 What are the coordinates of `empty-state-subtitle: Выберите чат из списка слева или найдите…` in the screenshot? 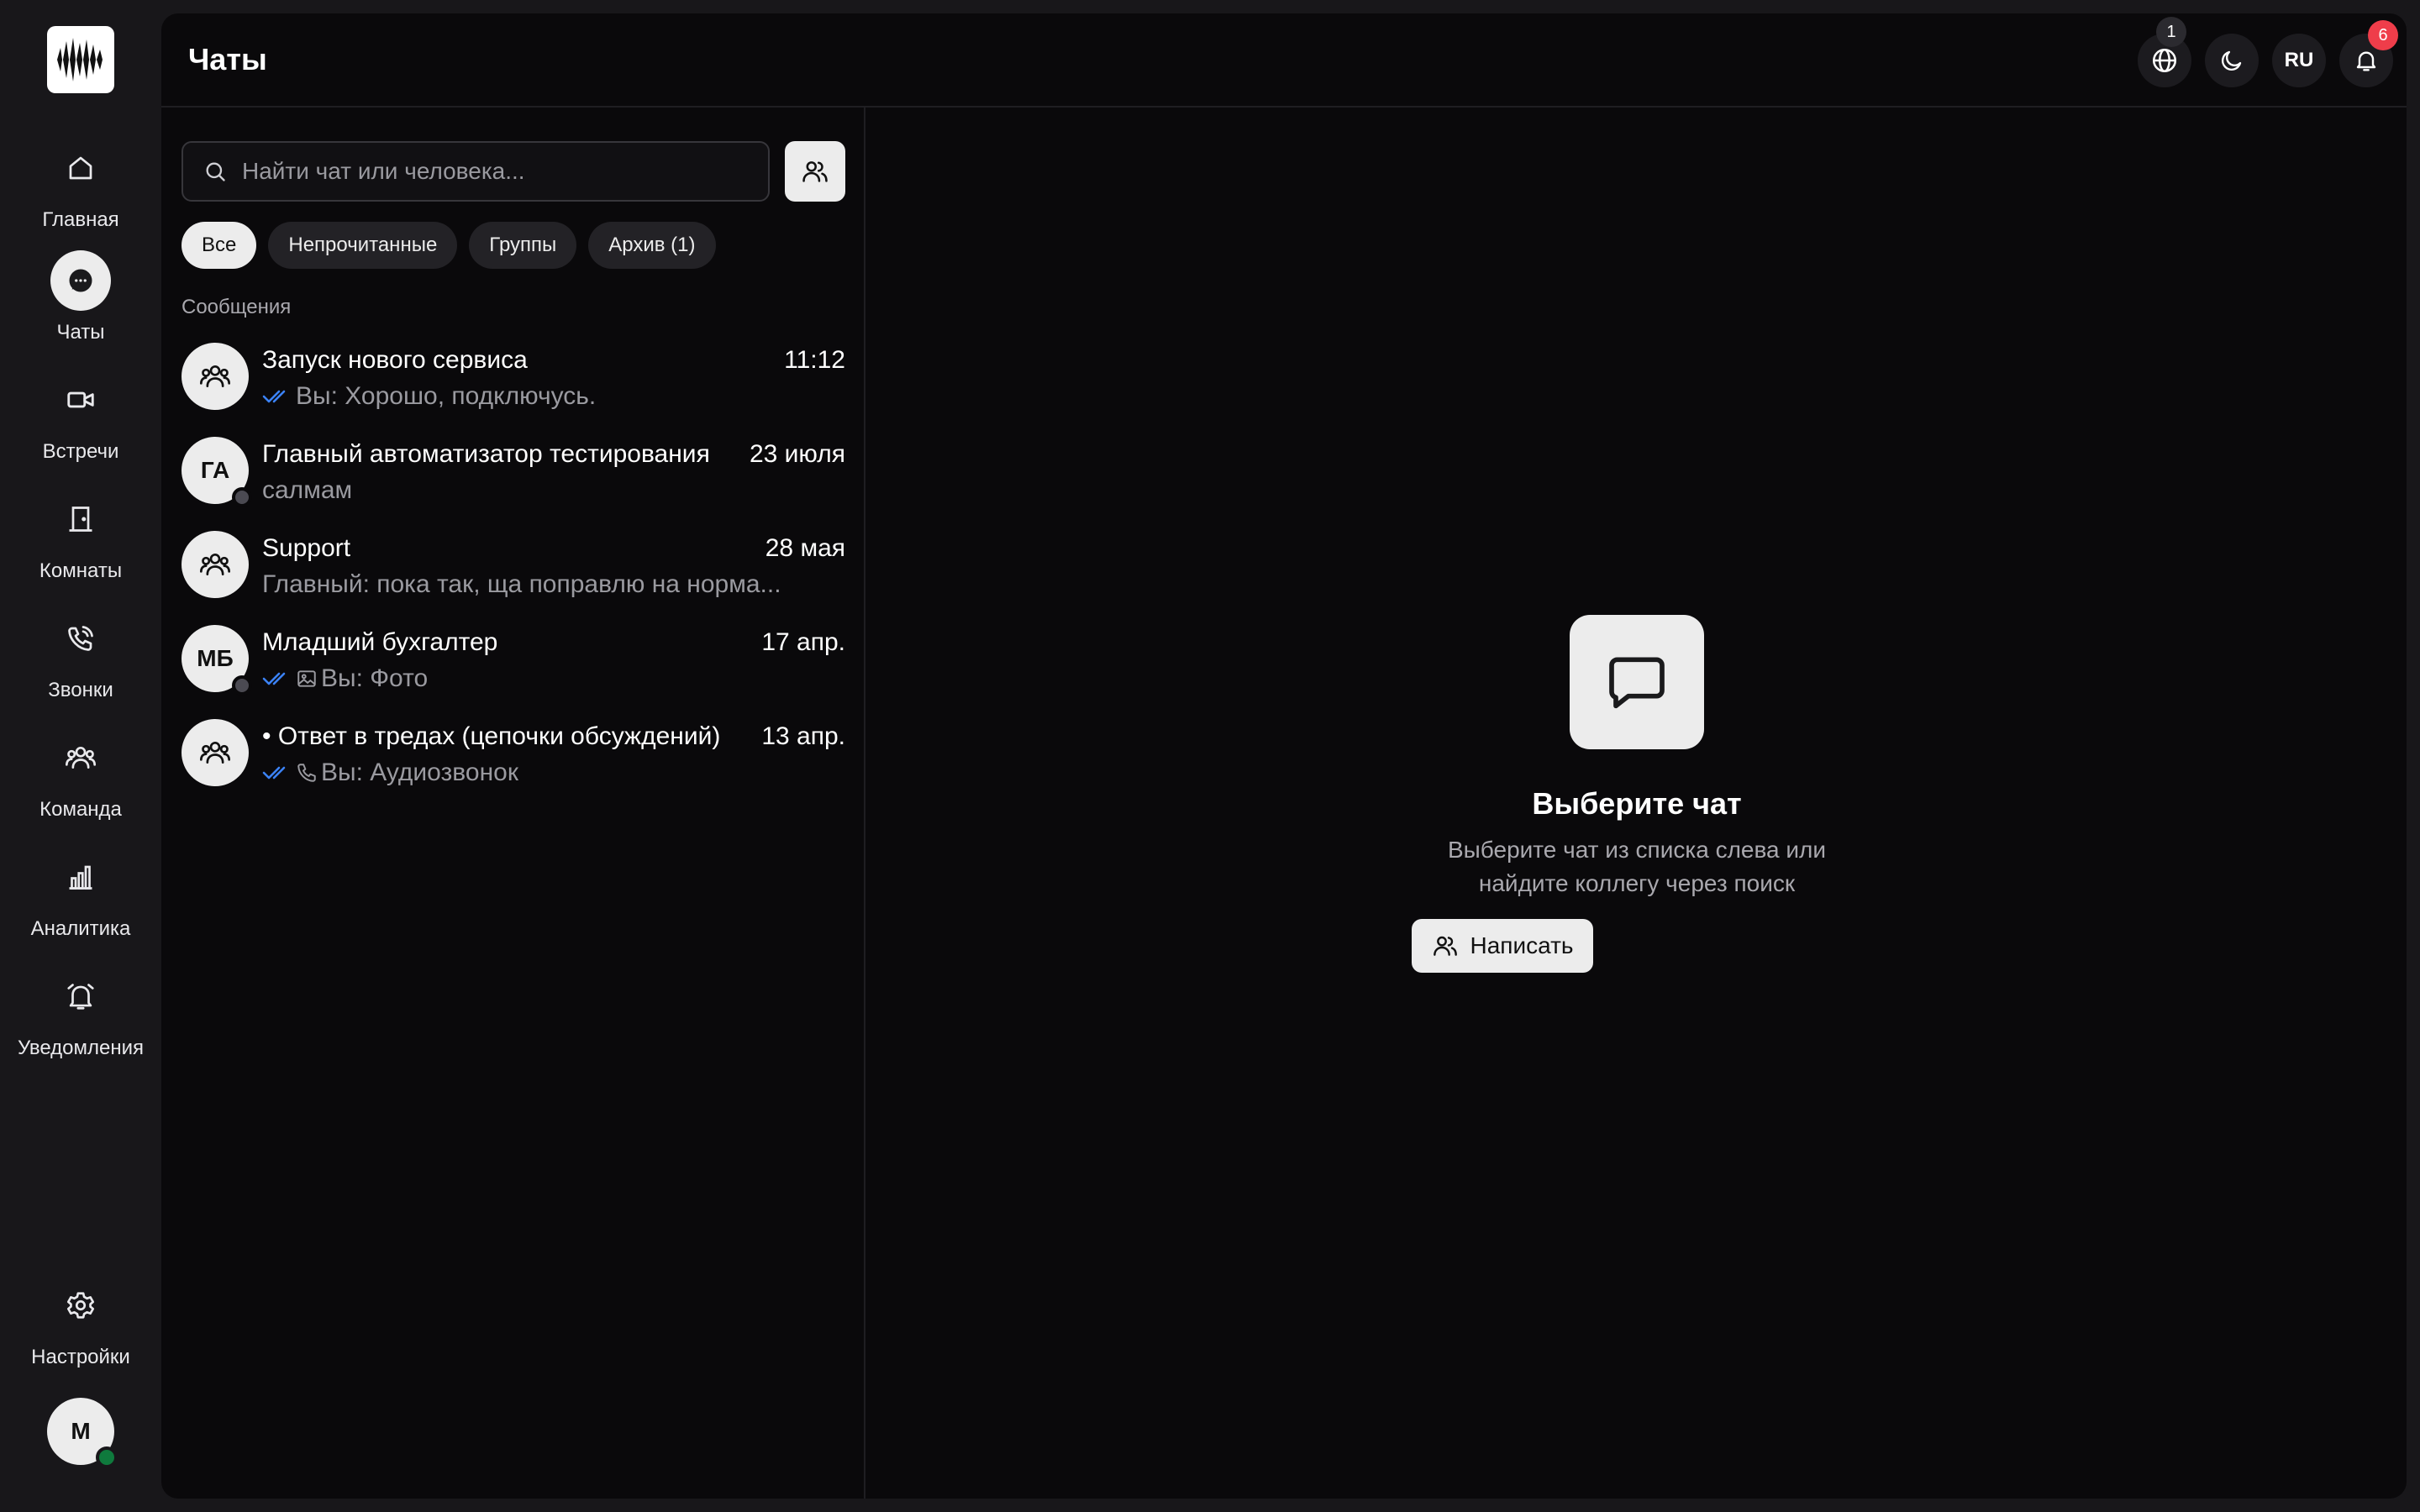 It's located at (1637, 866).